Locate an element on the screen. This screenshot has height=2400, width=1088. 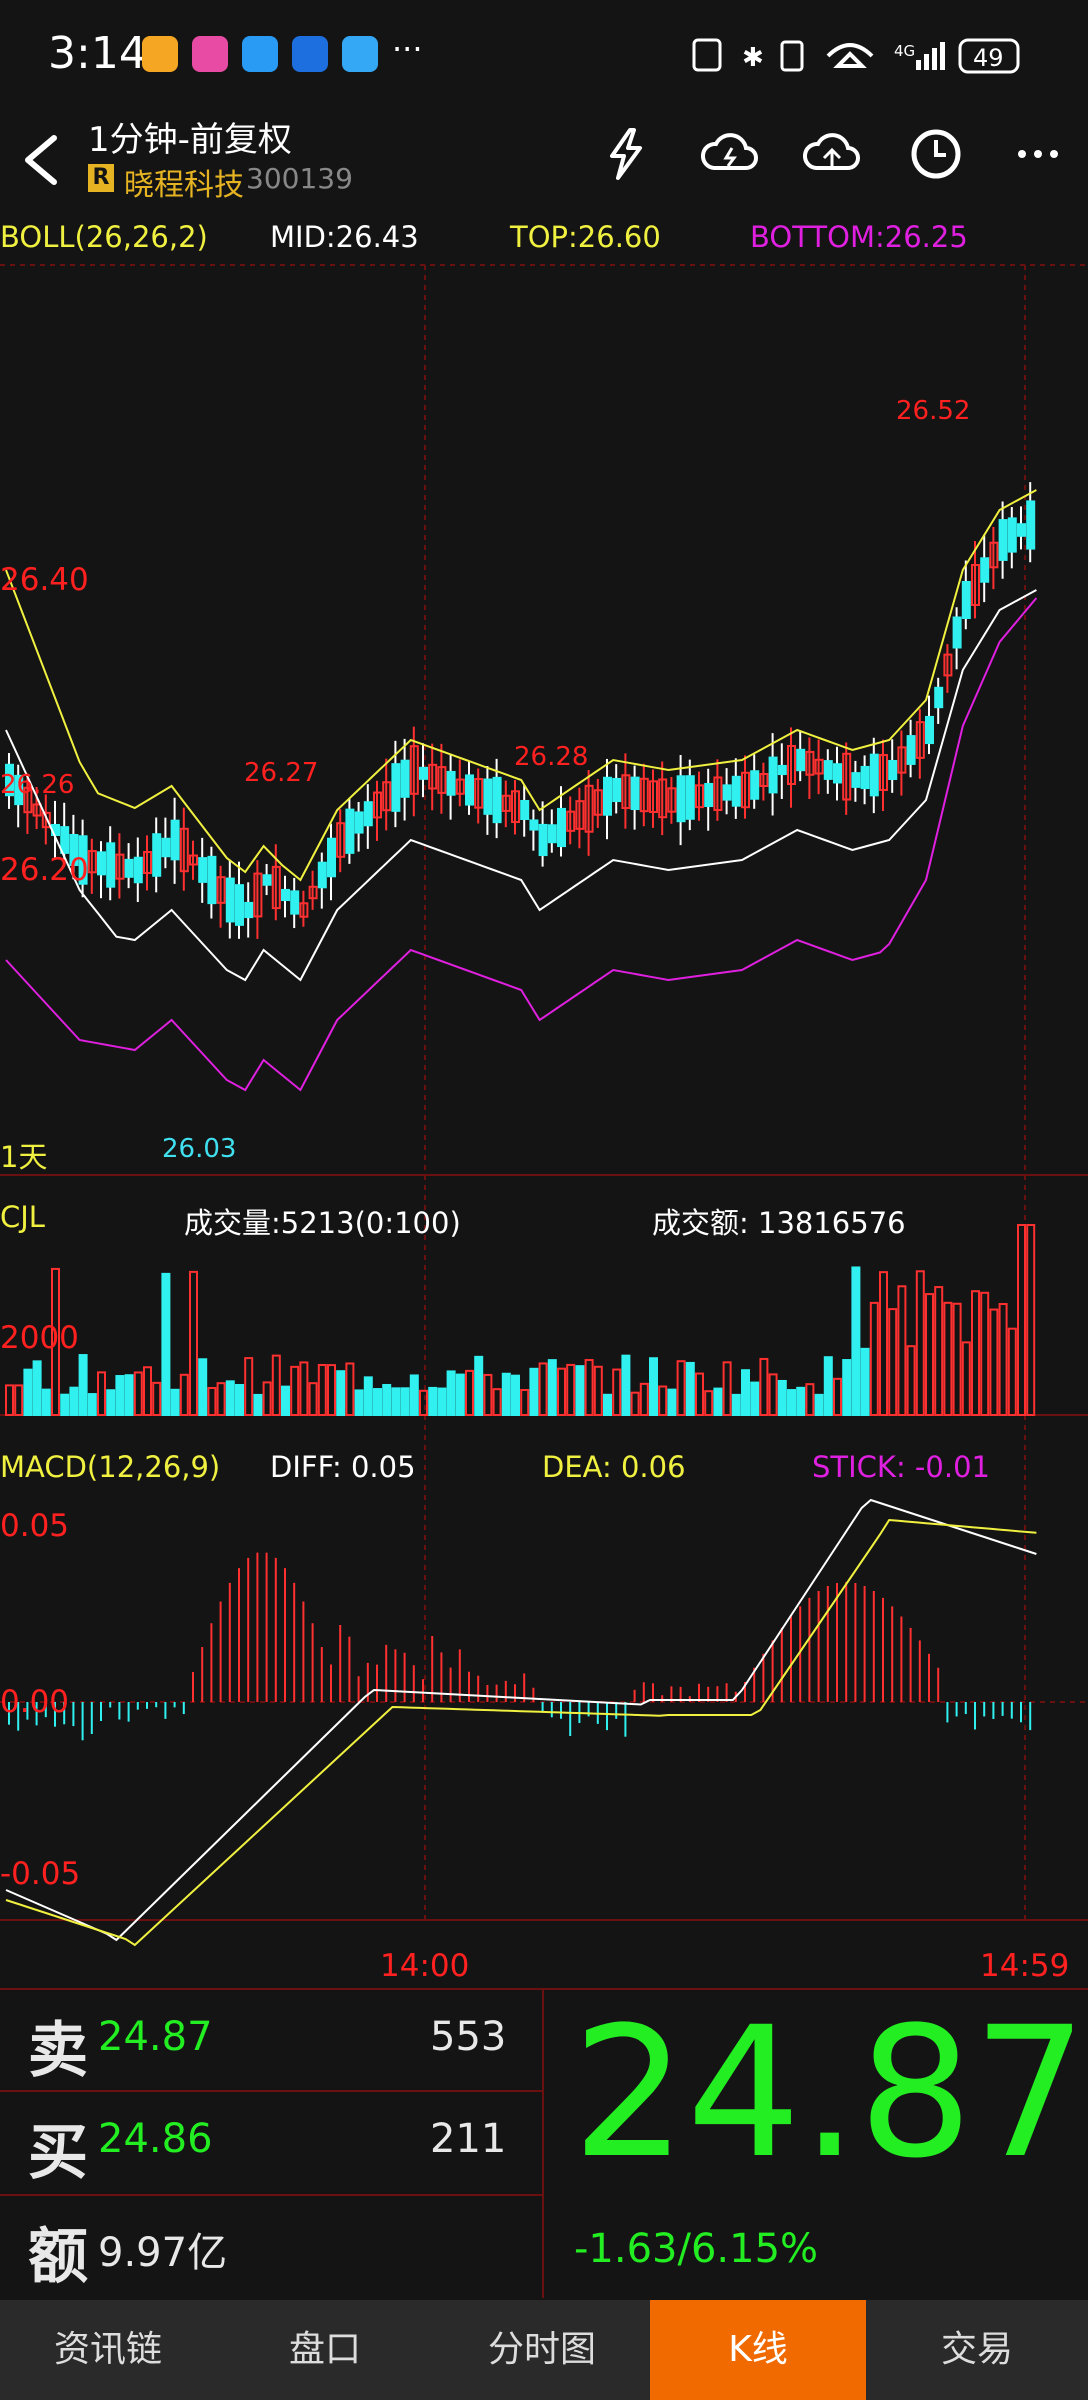
lightning-icon is located at coordinates (626, 154).